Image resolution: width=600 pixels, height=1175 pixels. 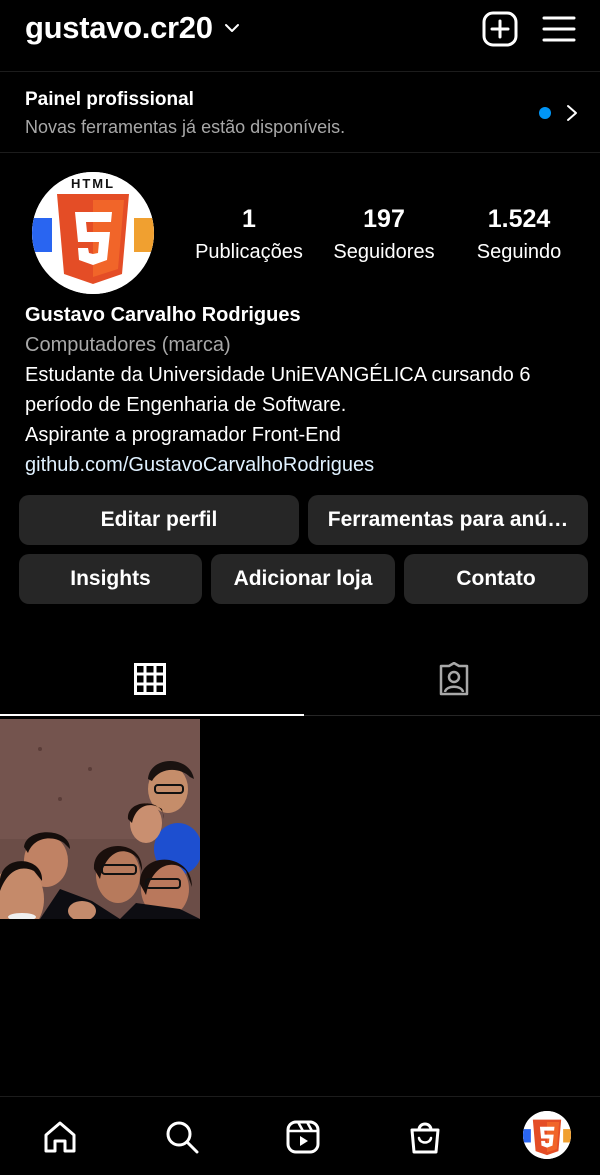 What do you see at coordinates (303, 579) in the screenshot?
I see `add-shop-button: Adicionar loja` at bounding box center [303, 579].